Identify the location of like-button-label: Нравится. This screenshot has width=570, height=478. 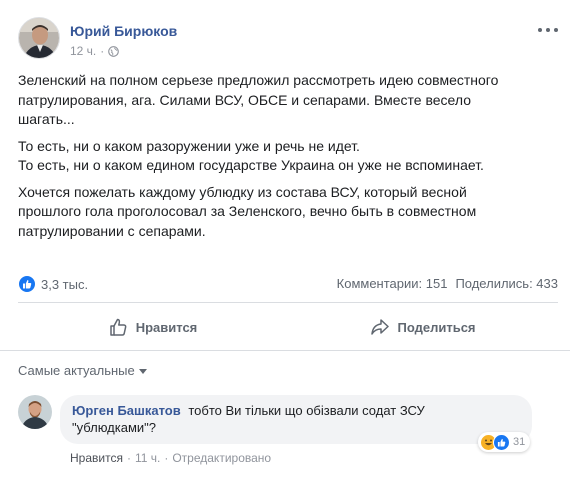
(166, 327).